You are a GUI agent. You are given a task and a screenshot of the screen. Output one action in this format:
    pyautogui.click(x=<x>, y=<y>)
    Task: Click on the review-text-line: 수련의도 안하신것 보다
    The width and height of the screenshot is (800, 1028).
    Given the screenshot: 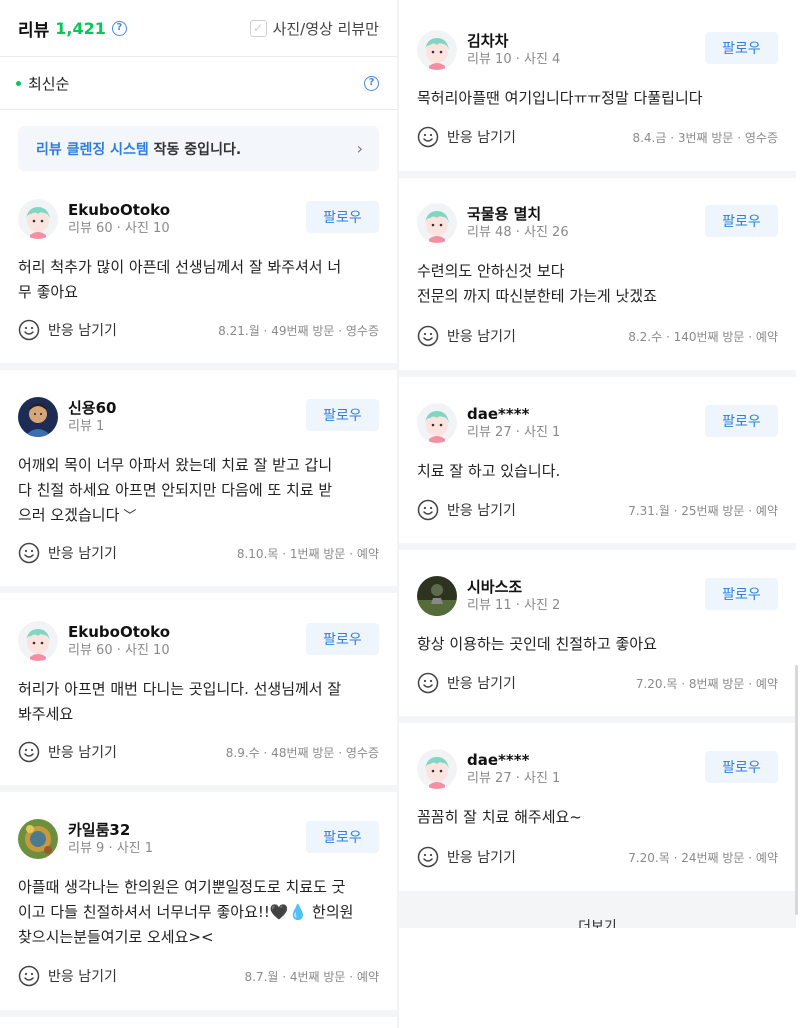 What is the action you would take?
    pyautogui.click(x=491, y=271)
    